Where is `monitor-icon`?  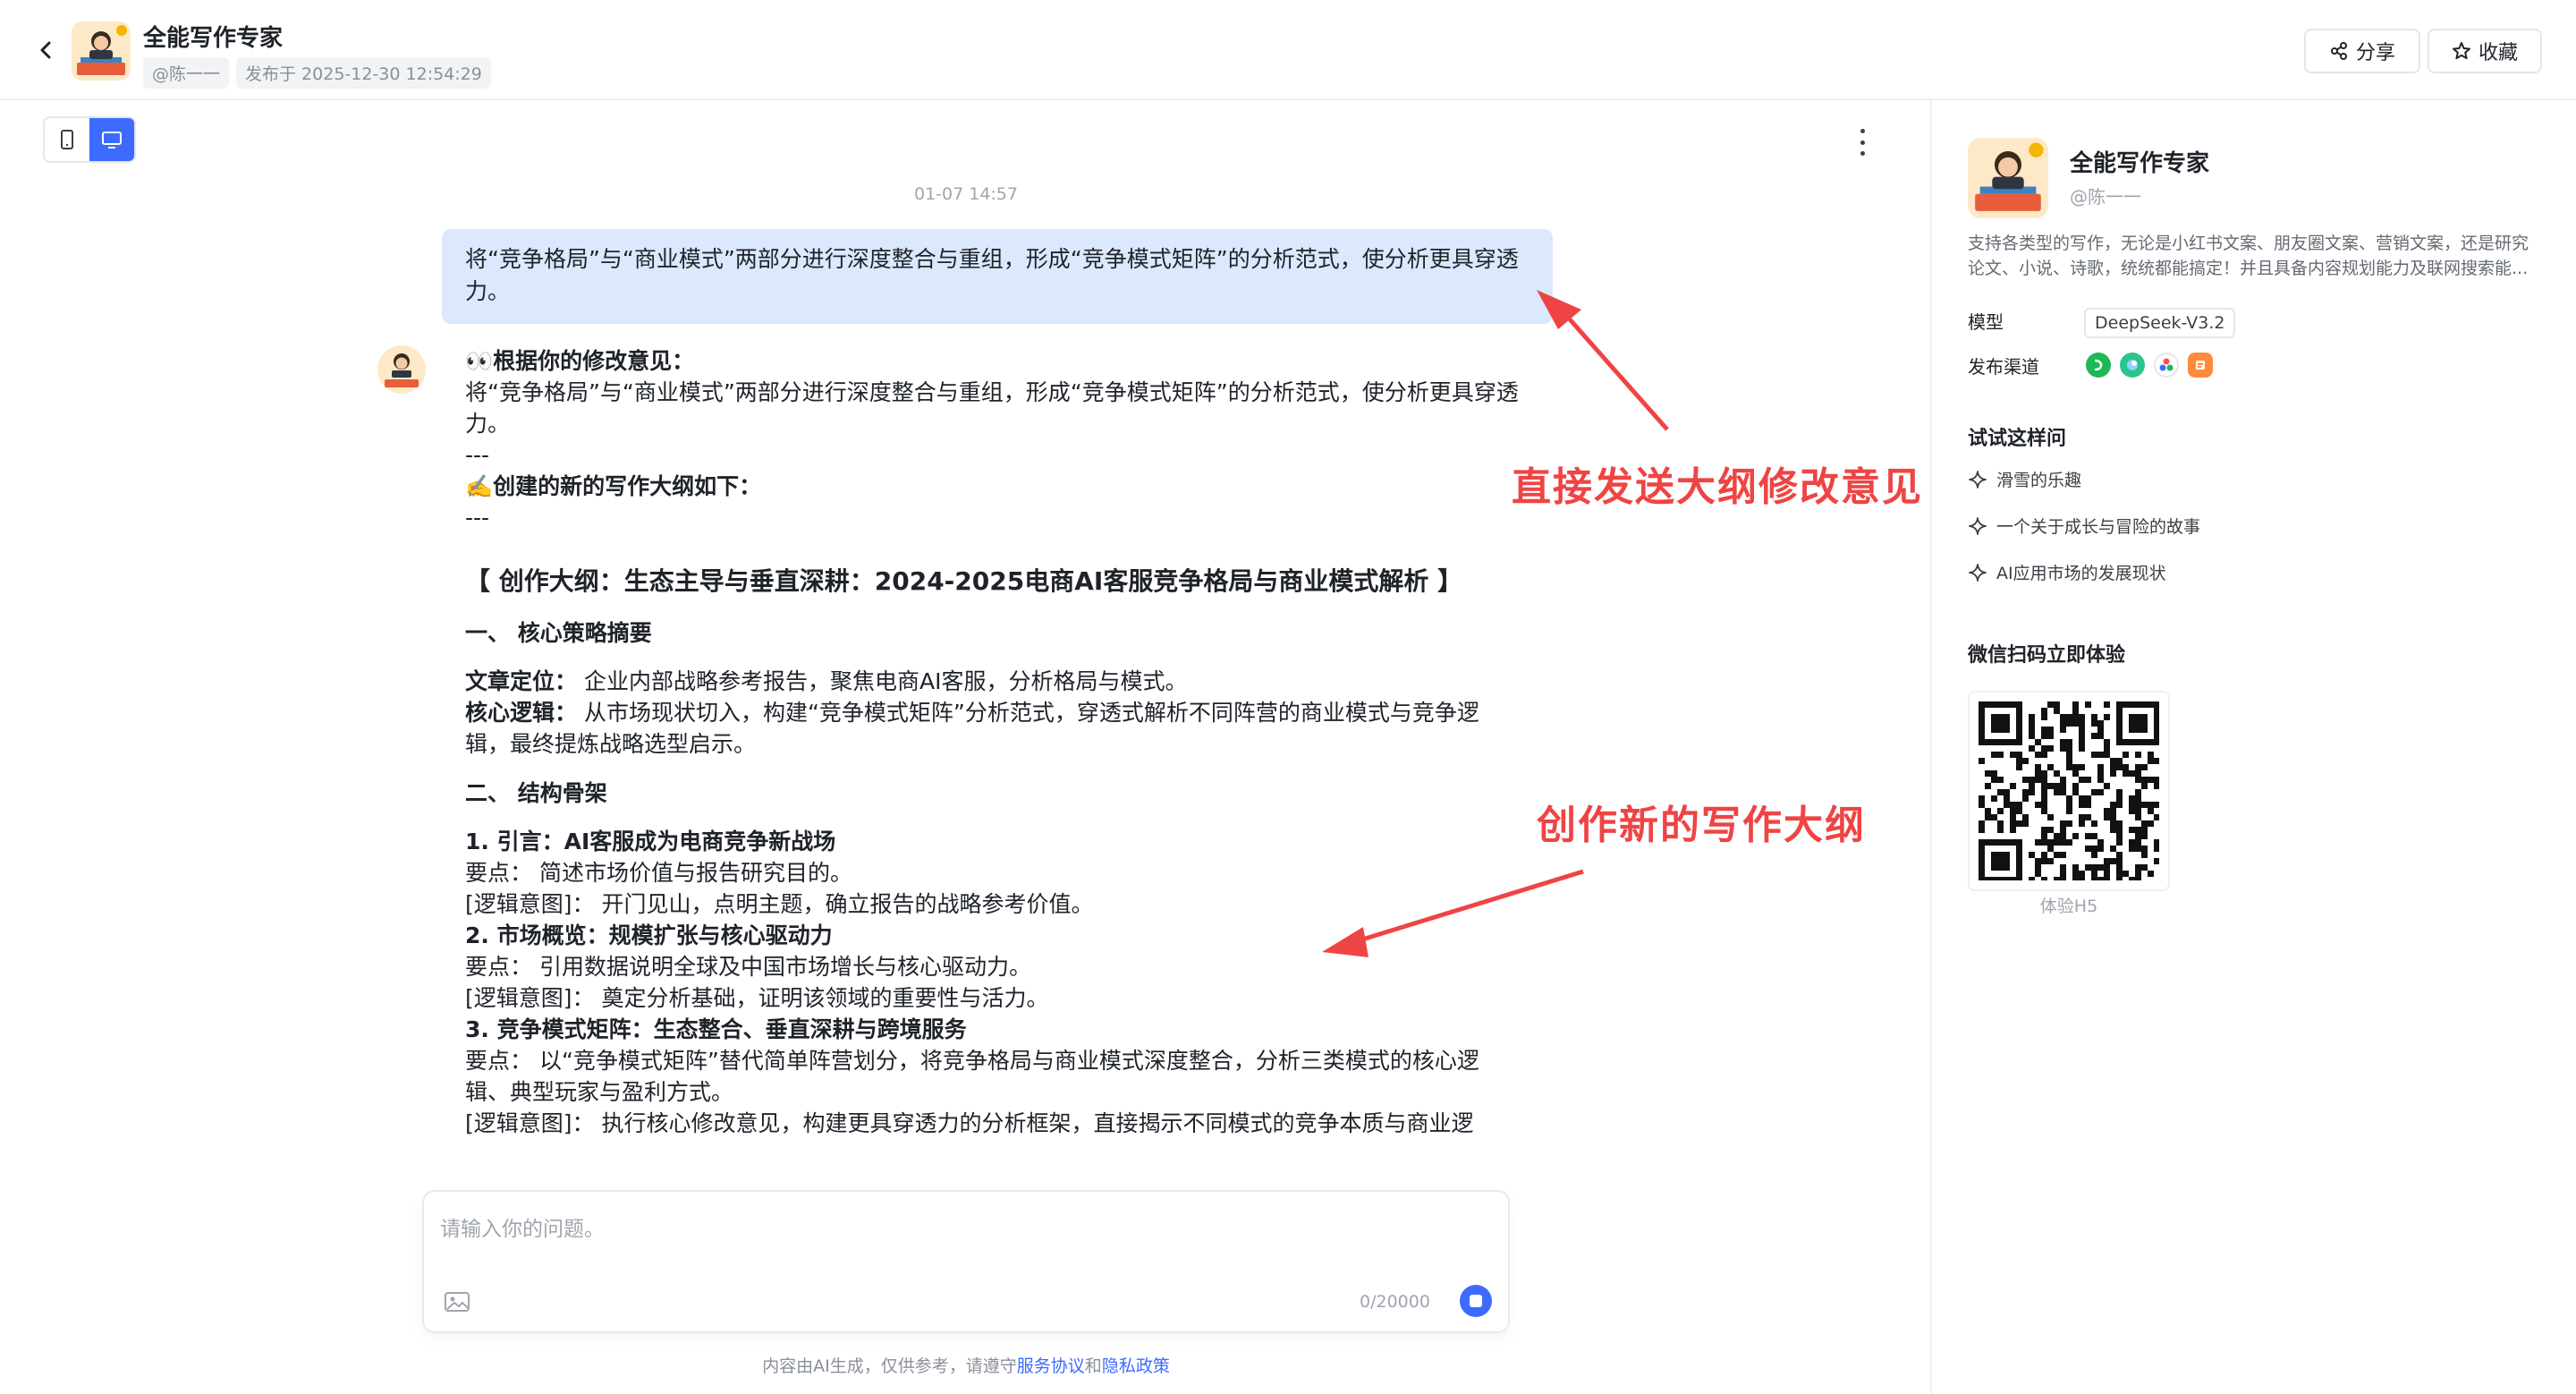 monitor-icon is located at coordinates (112, 140).